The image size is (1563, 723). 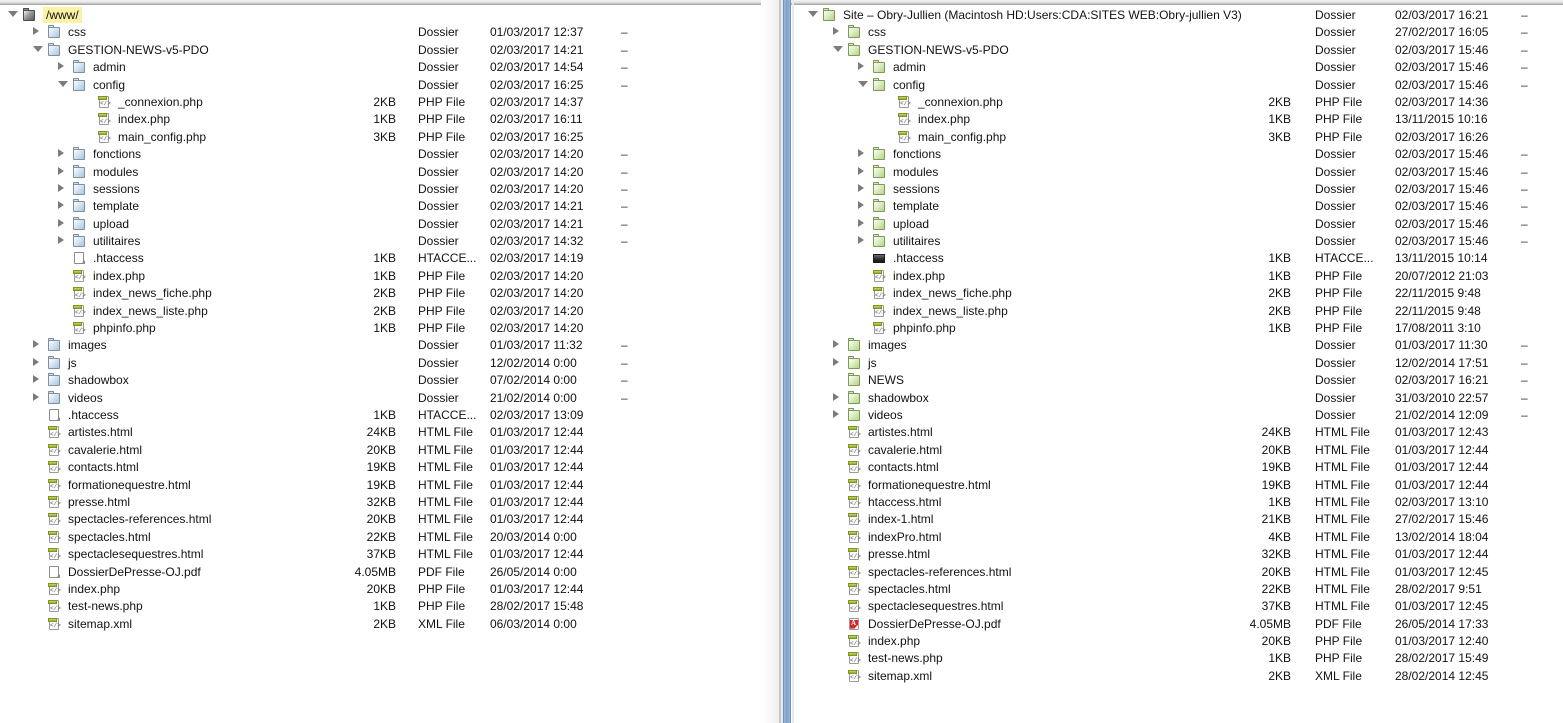 What do you see at coordinates (1179, 327) in the screenshot?
I see `file-row: </> phpinfo.php 1KB PHP File 17/08/2011 3:10` at bounding box center [1179, 327].